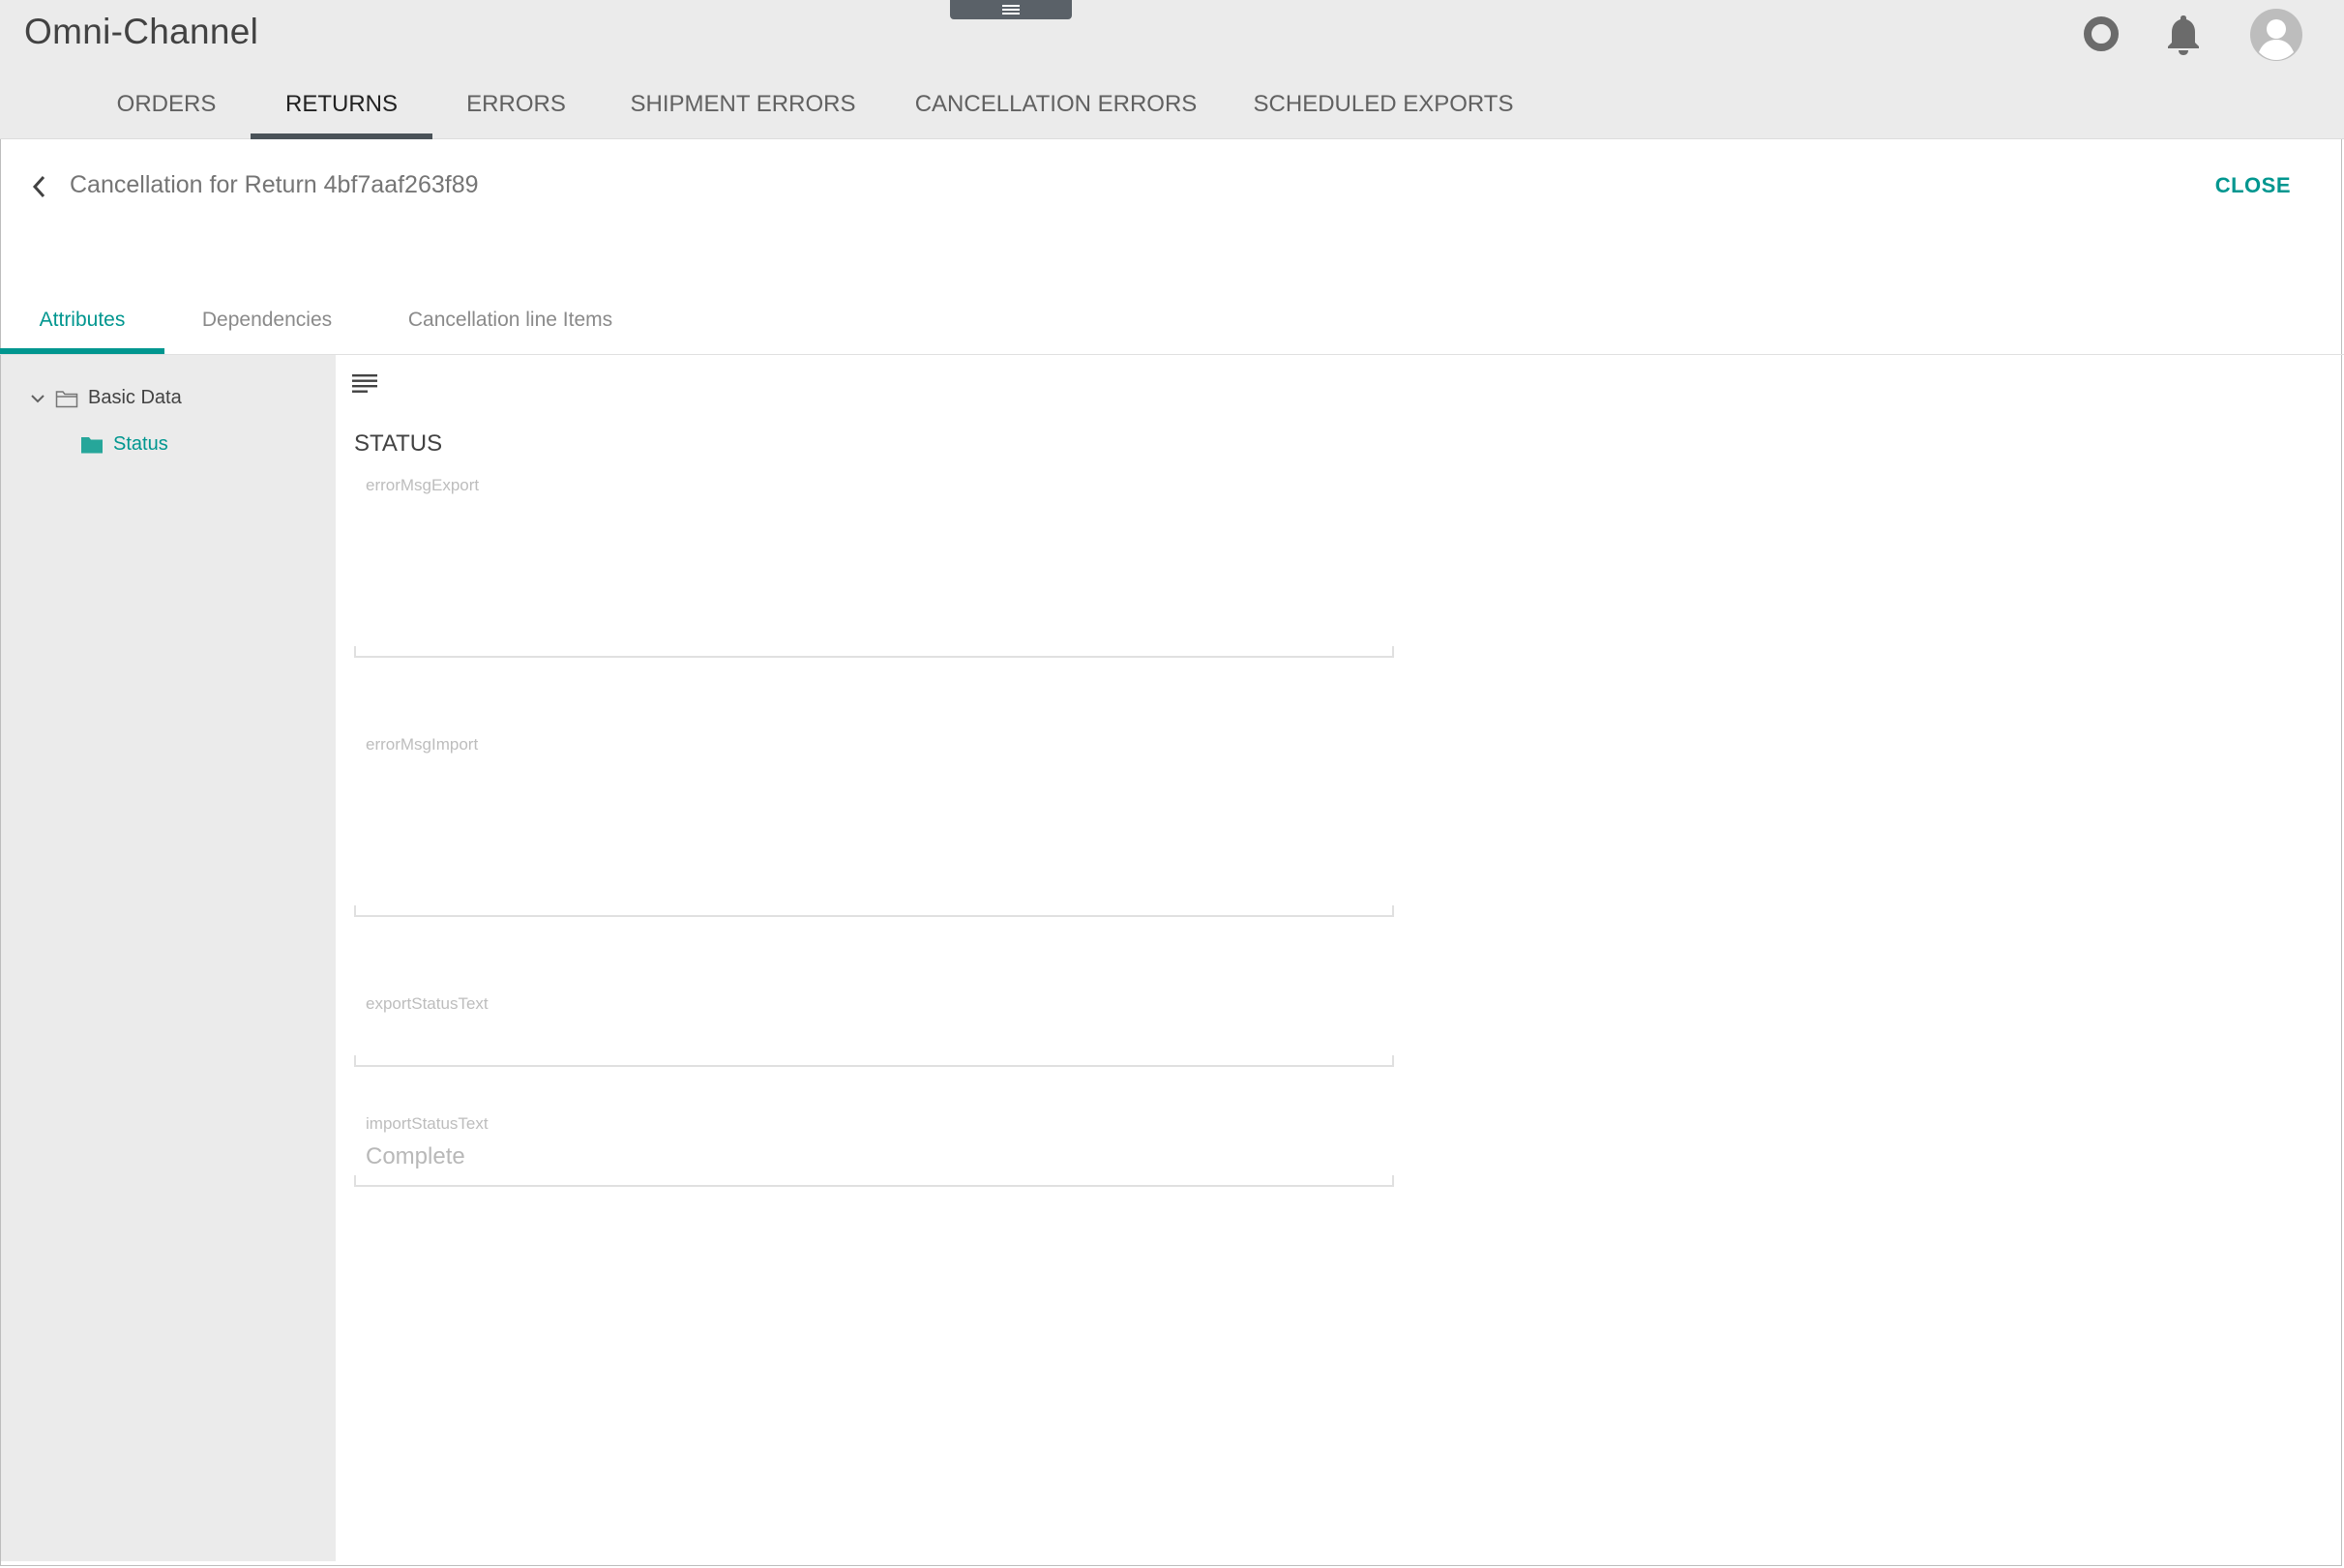 Image resolution: width=2344 pixels, height=1568 pixels. I want to click on field-import-status-text: importStatusText Complete, so click(874, 1151).